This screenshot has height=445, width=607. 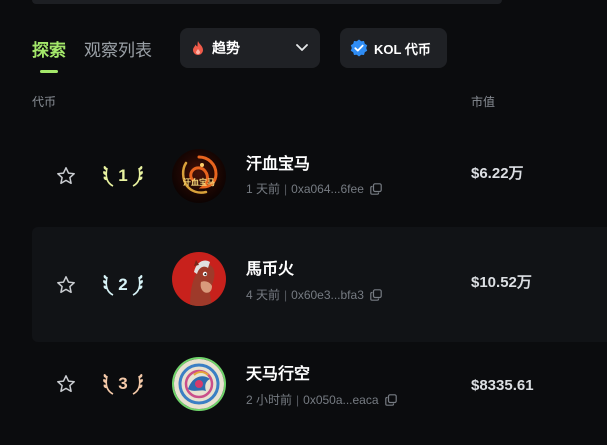 I want to click on token-address: 0xa064...6fee, so click(x=327, y=188).